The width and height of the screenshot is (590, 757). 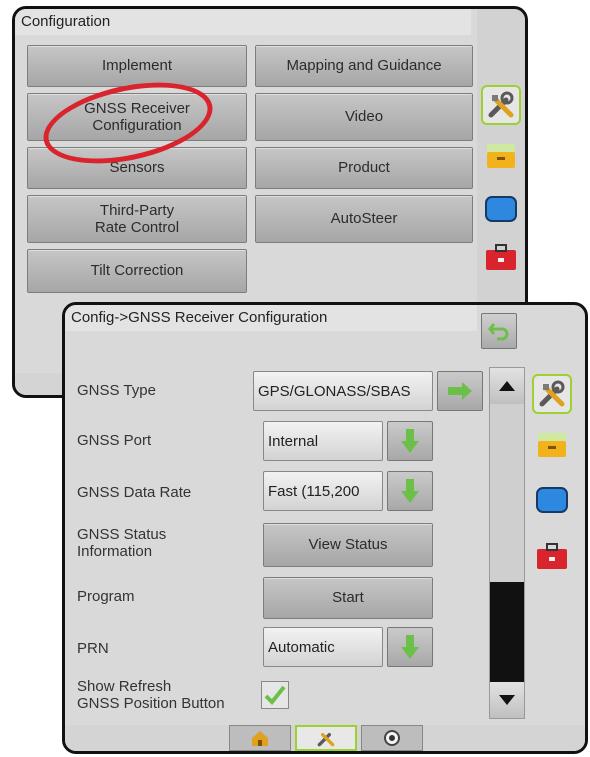 I want to click on scroll-down-button, so click(x=507, y=700).